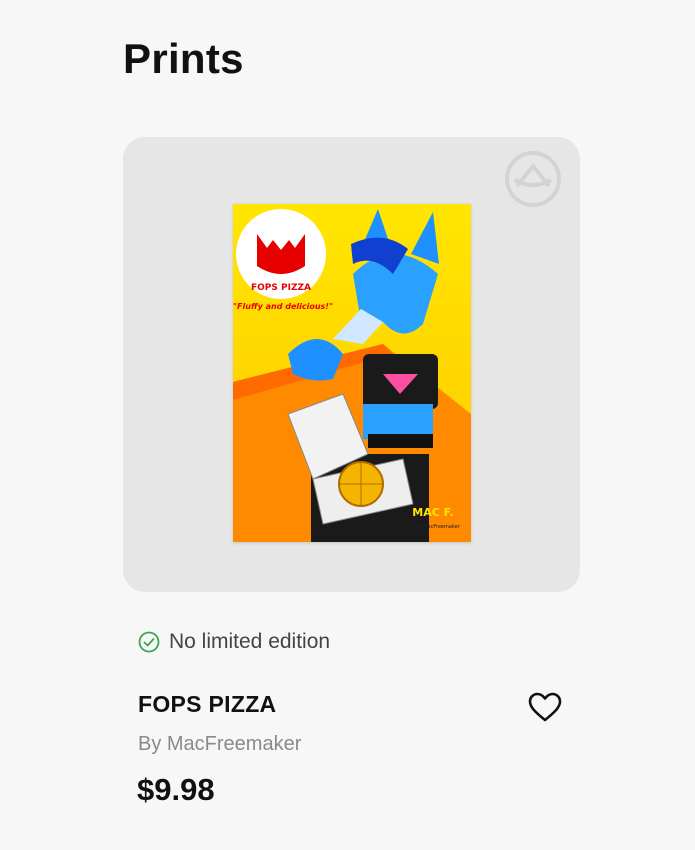 Image resolution: width=695 pixels, height=850 pixels. What do you see at coordinates (250, 641) in the screenshot?
I see `edition-label: No limited edition` at bounding box center [250, 641].